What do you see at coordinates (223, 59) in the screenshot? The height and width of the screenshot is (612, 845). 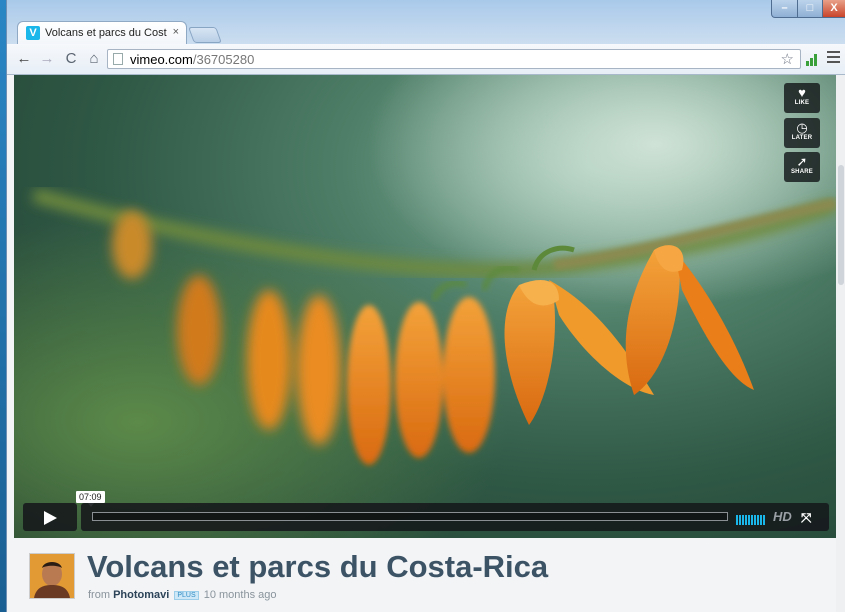 I see `url-path: /36705280` at bounding box center [223, 59].